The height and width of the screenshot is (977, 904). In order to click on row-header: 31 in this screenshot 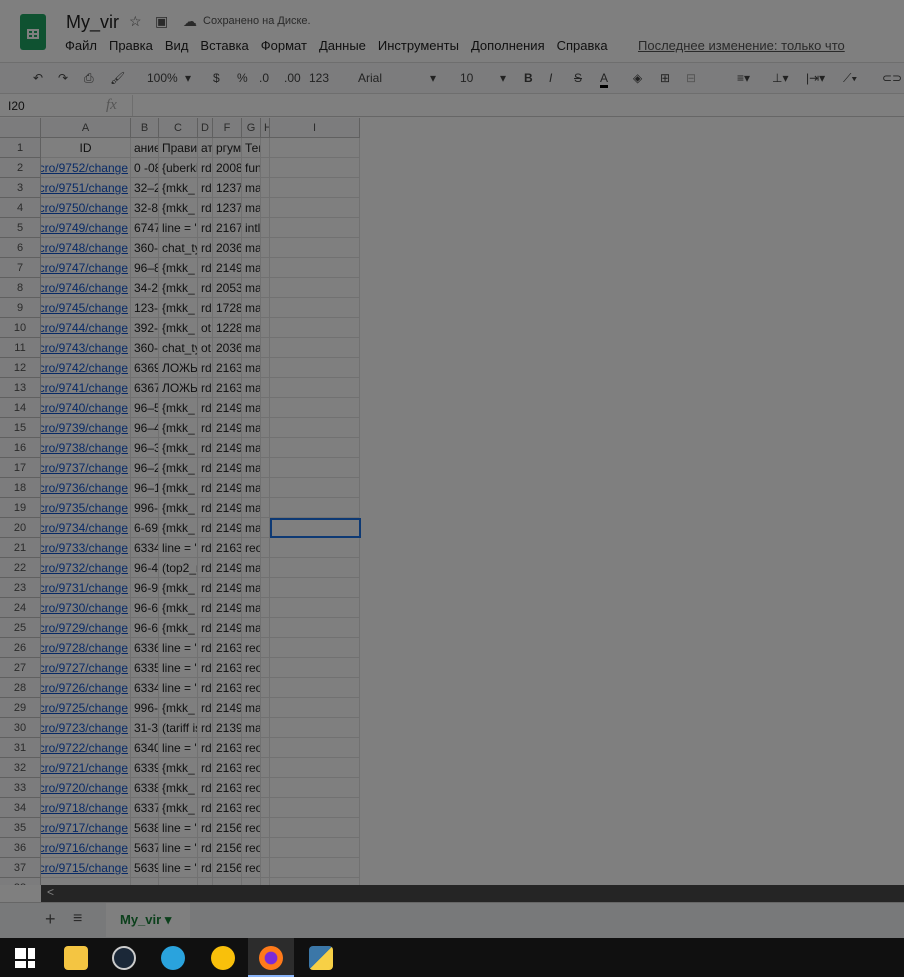, I will do `click(20, 748)`.